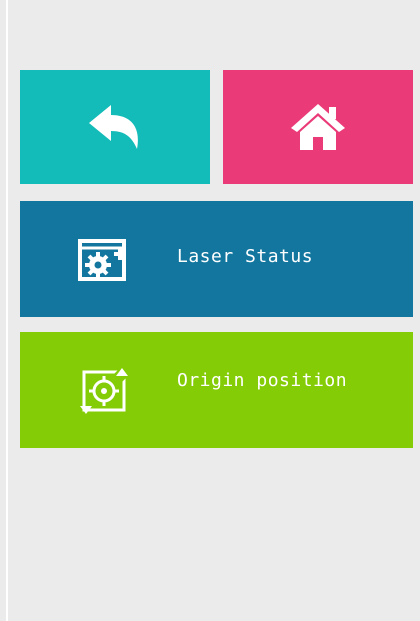 Image resolution: width=420 pixels, height=621 pixels. I want to click on laser-status-label: Laser Status, so click(245, 256).